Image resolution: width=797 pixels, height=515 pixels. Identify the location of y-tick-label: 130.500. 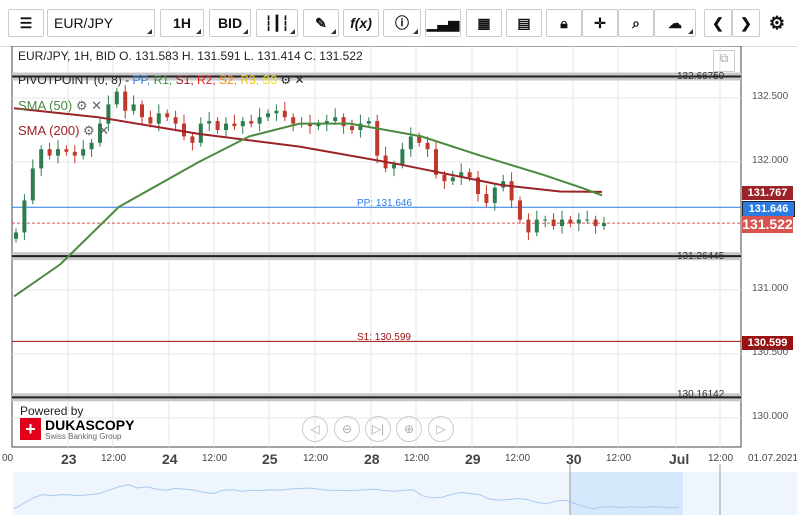
(770, 352).